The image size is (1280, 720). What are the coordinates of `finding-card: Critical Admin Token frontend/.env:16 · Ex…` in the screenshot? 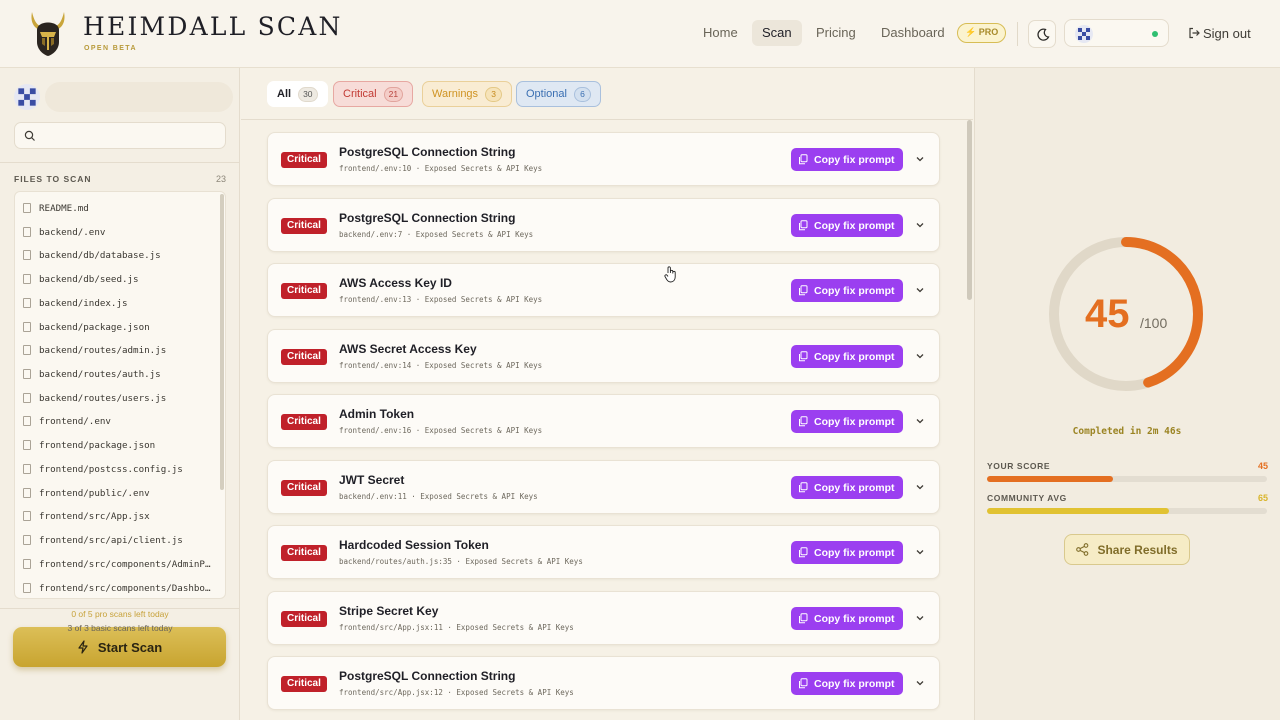 It's located at (603, 421).